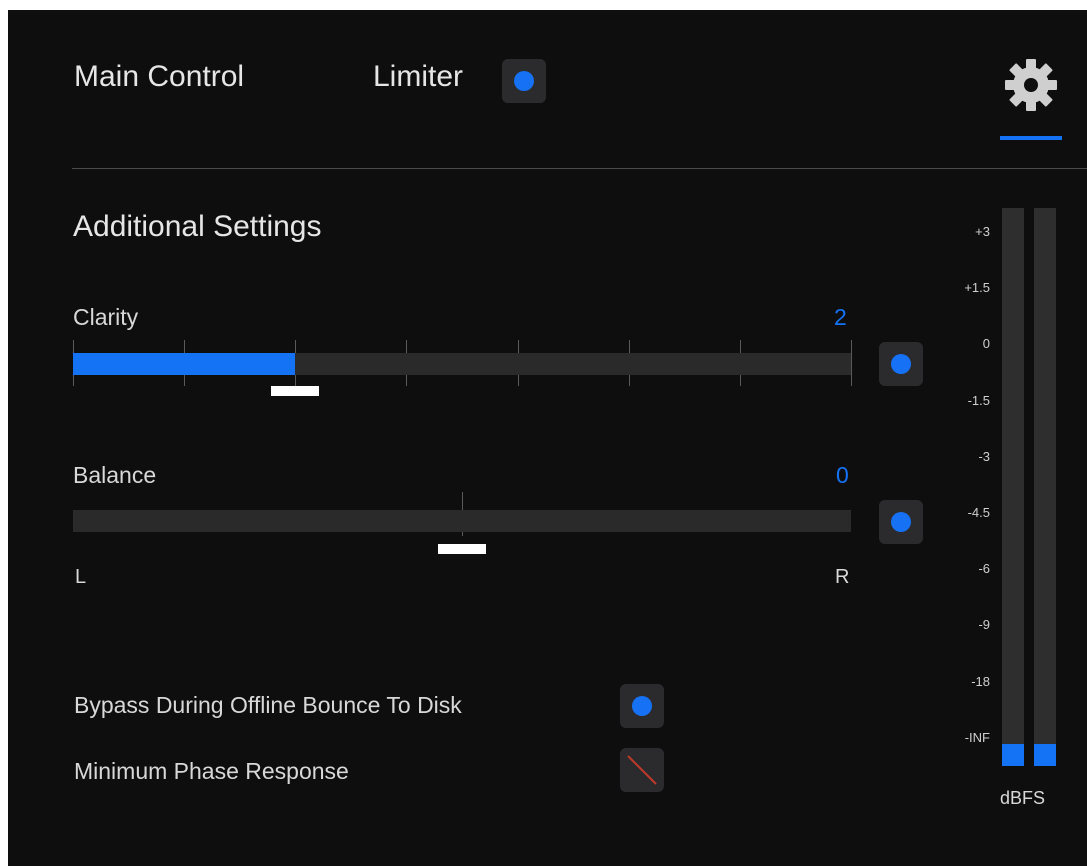 The width and height of the screenshot is (1087, 866). What do you see at coordinates (984, 569) in the screenshot?
I see `meter-scale-label: -6` at bounding box center [984, 569].